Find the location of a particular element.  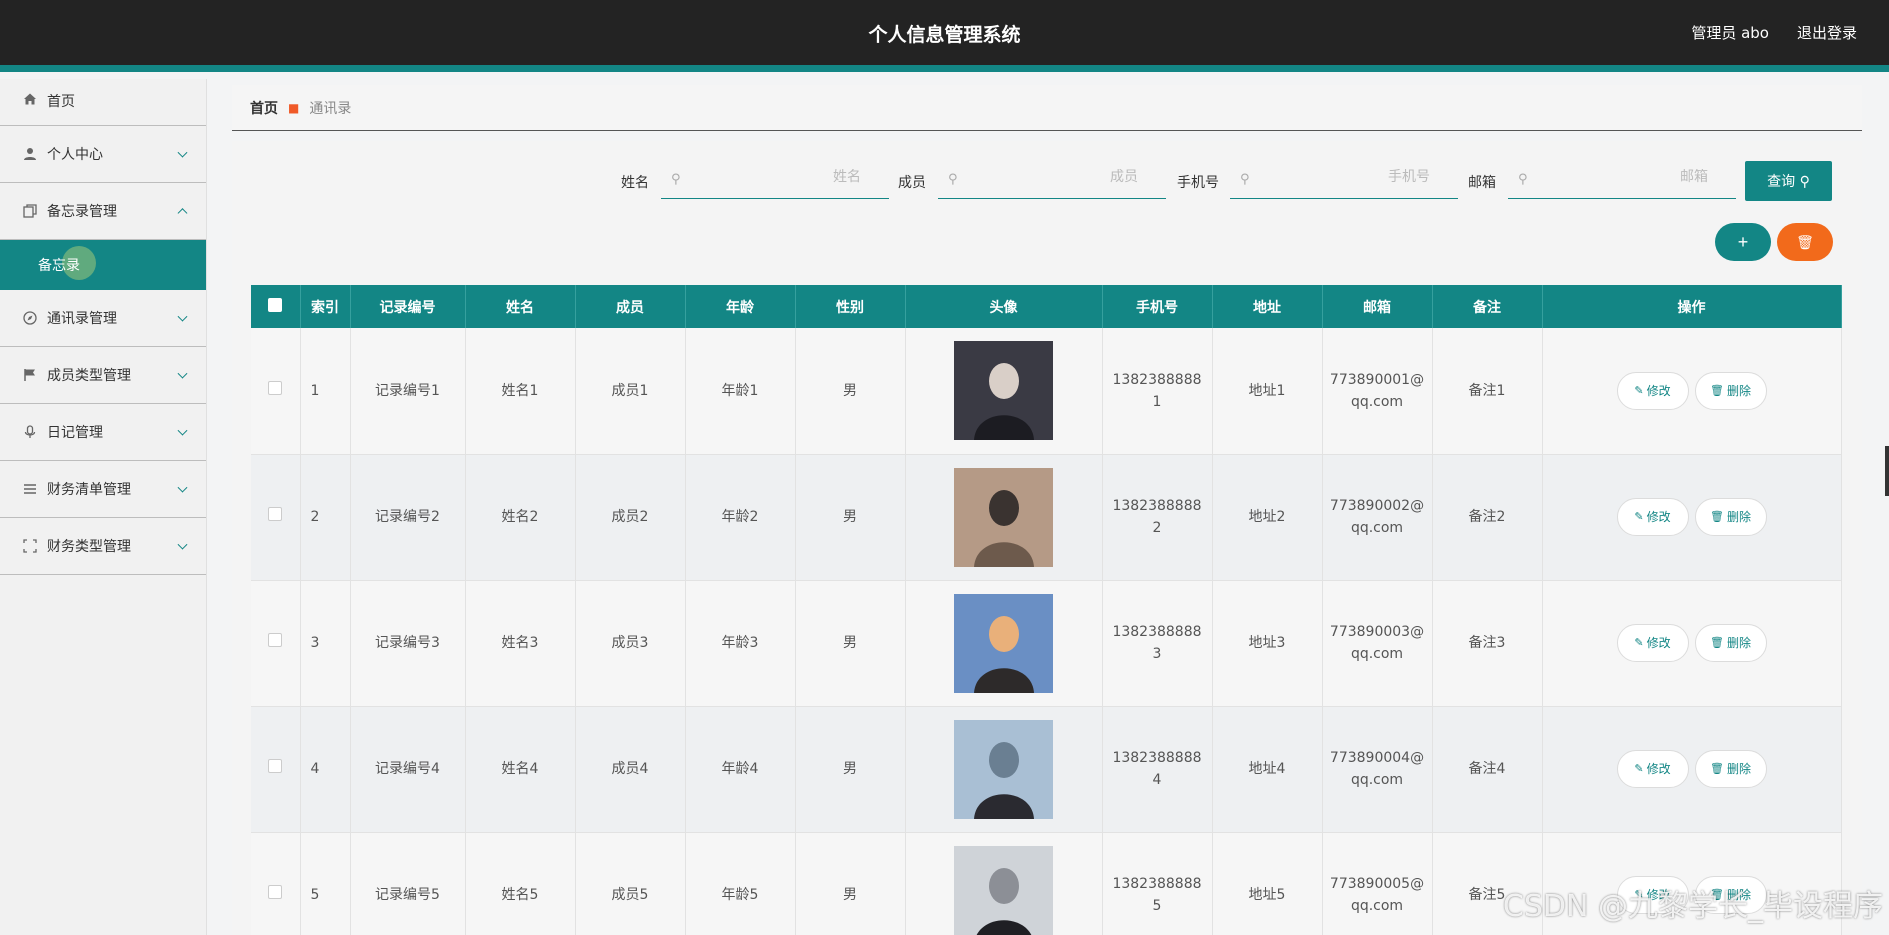

cell-email: 773890002@ qq.com is located at coordinates (1377, 517).